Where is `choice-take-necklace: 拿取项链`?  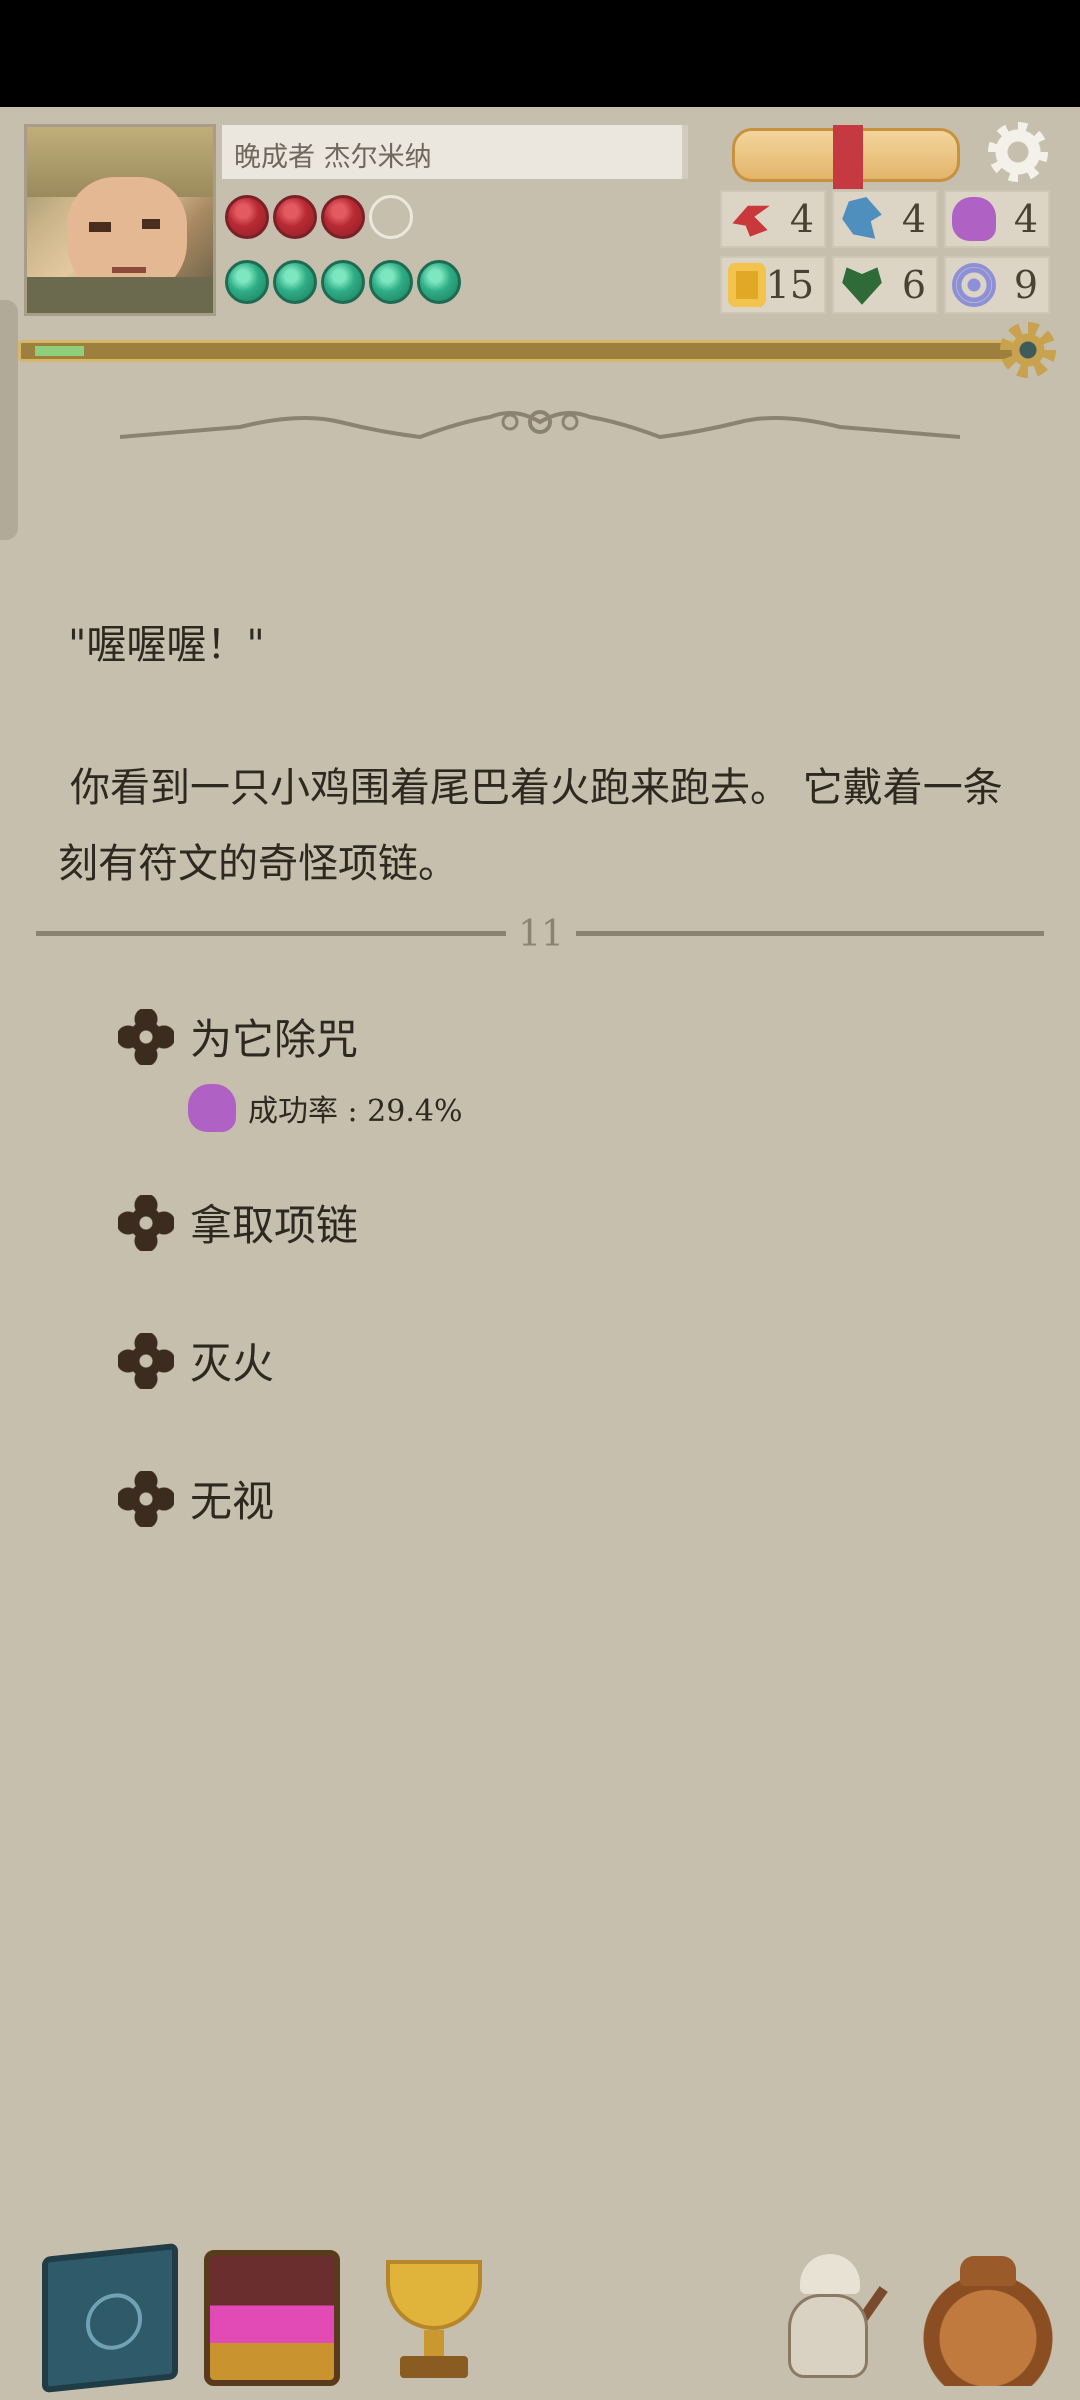 choice-take-necklace: 拿取项链 is located at coordinates (238, 1222).